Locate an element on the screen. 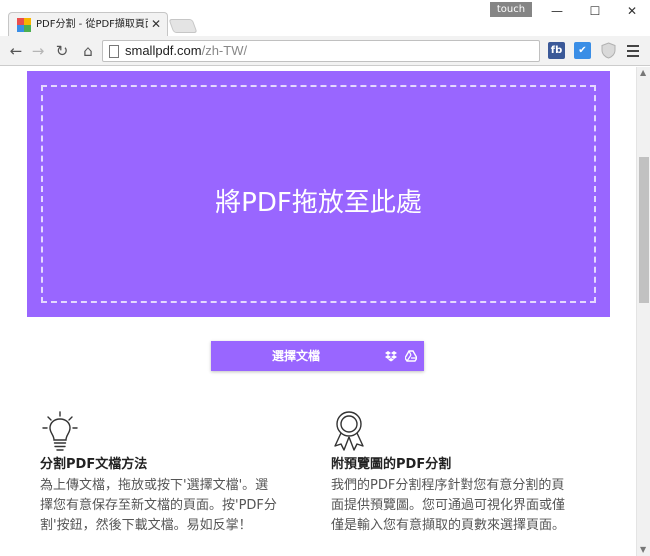 The width and height of the screenshot is (650, 556). feature-text-line: 僅是輸入您有意擷取的頁數來選擇頁面。 is located at coordinates (448, 525).